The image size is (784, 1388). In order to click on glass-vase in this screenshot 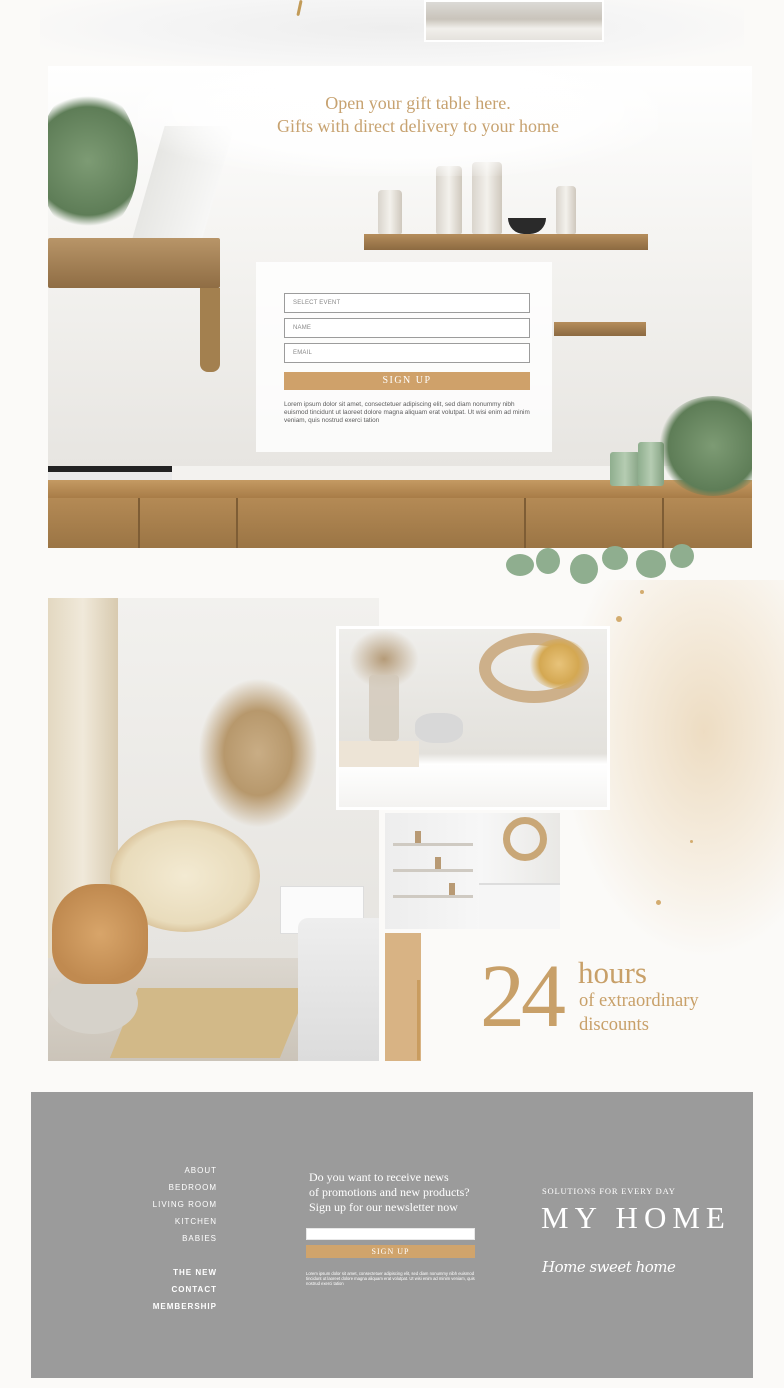, I will do `click(384, 708)`.